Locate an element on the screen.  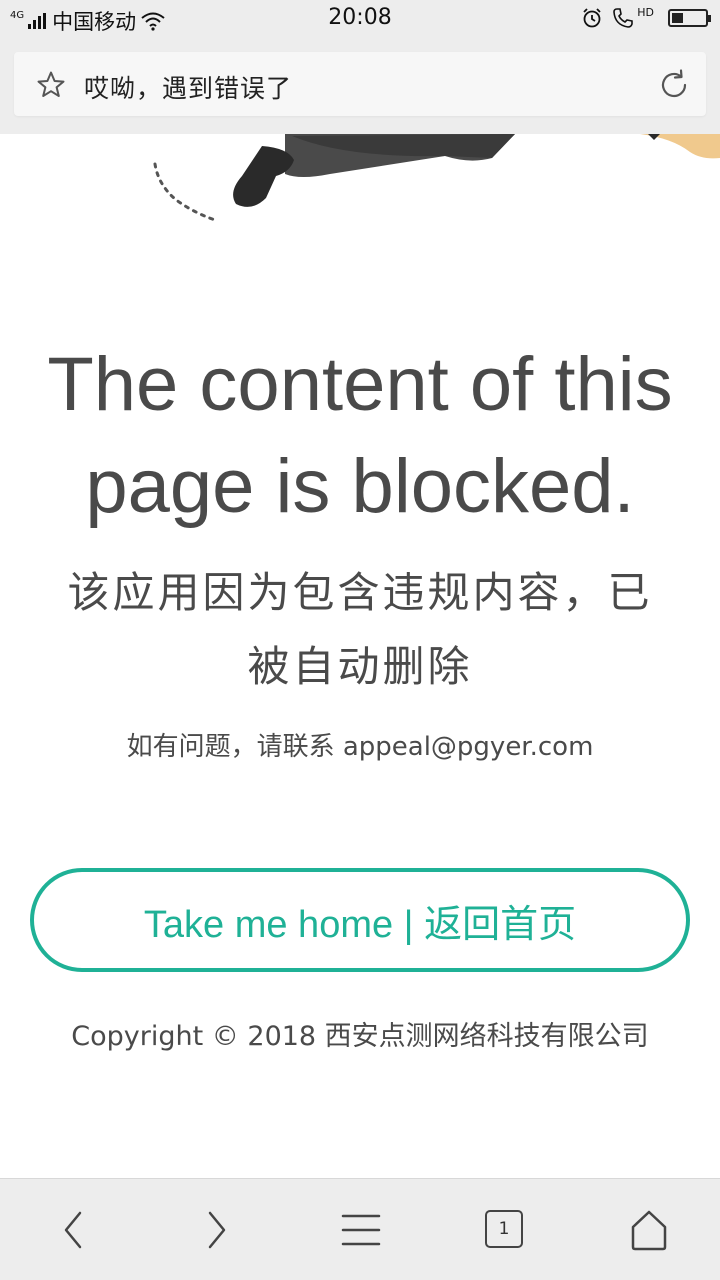
home-button-label: Take me home | 返回首页 is located at coordinates (360, 924).